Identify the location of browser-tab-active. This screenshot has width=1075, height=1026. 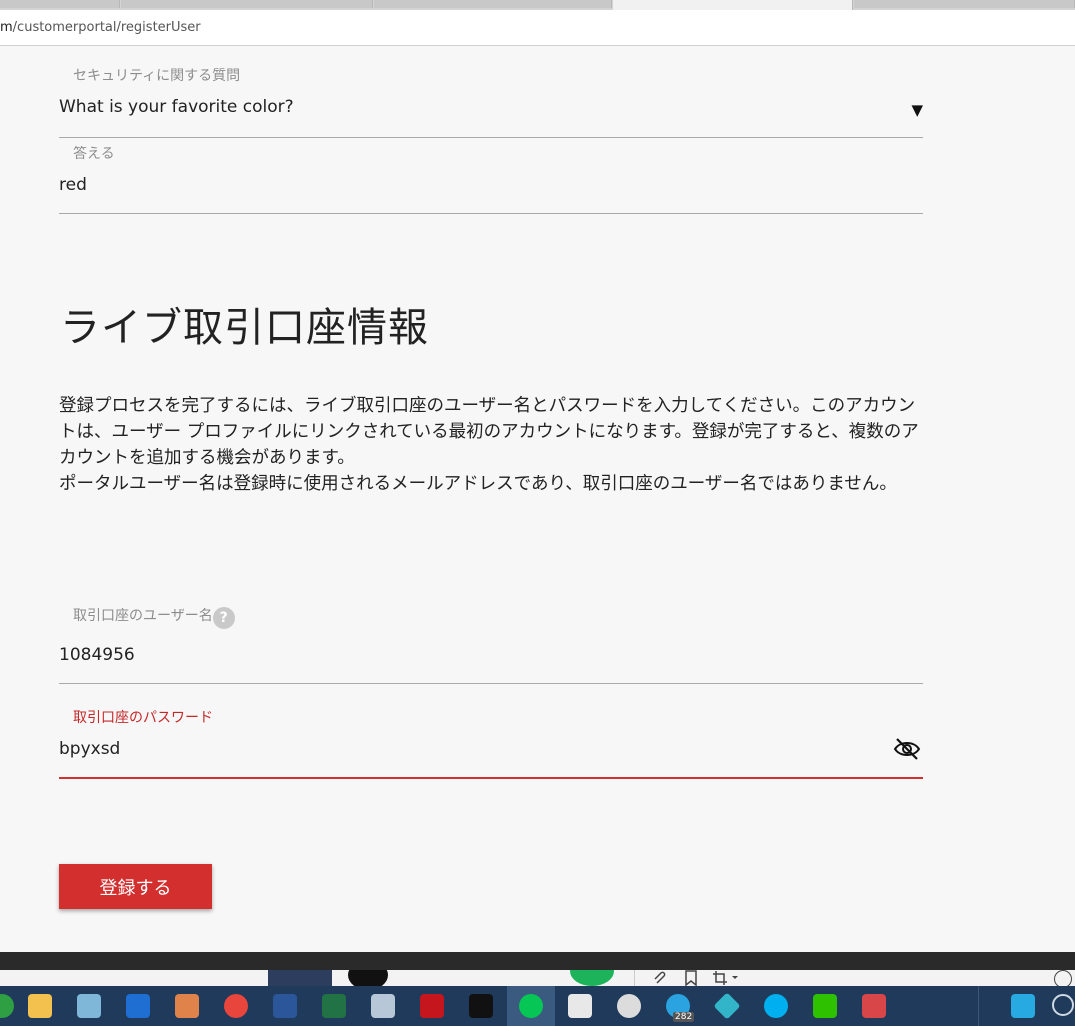
(733, 5).